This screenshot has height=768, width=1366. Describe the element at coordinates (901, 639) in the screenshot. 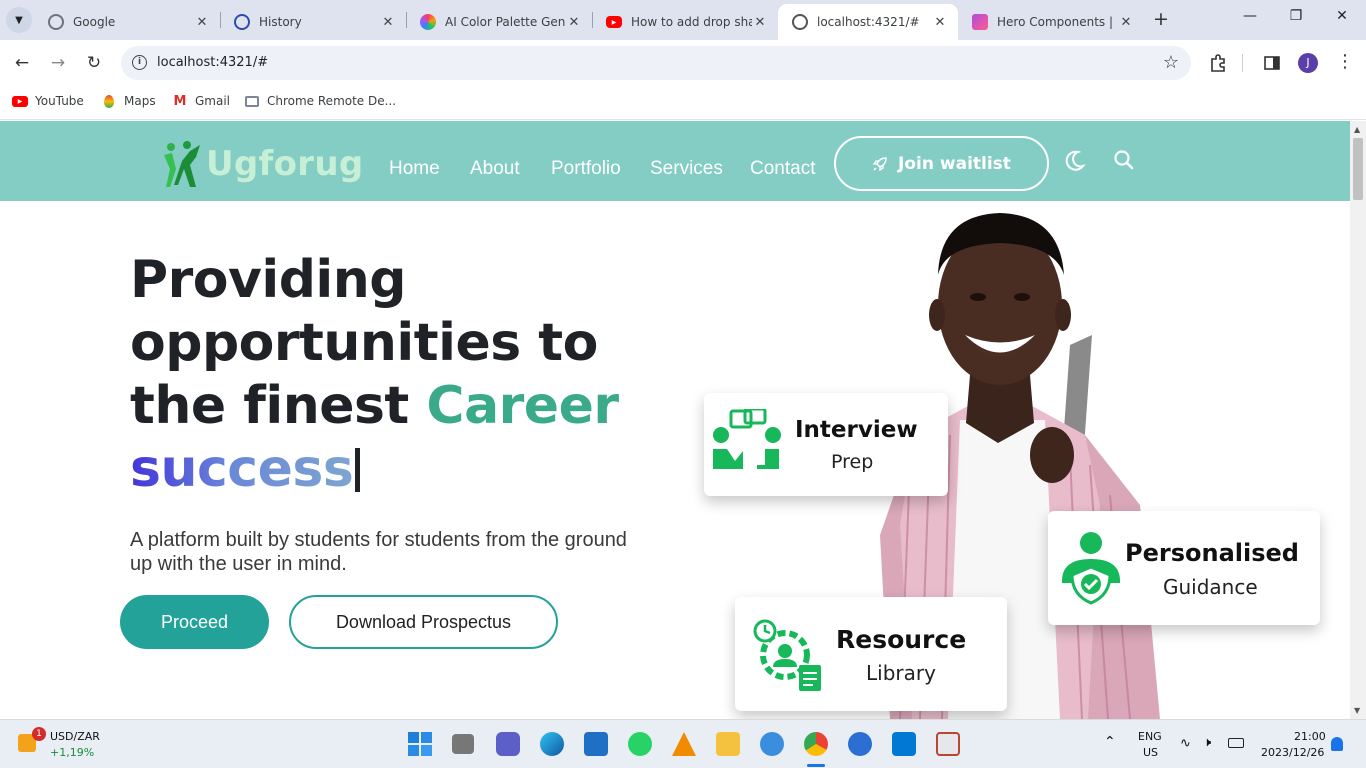

I see `library-card-title: Resource` at that location.